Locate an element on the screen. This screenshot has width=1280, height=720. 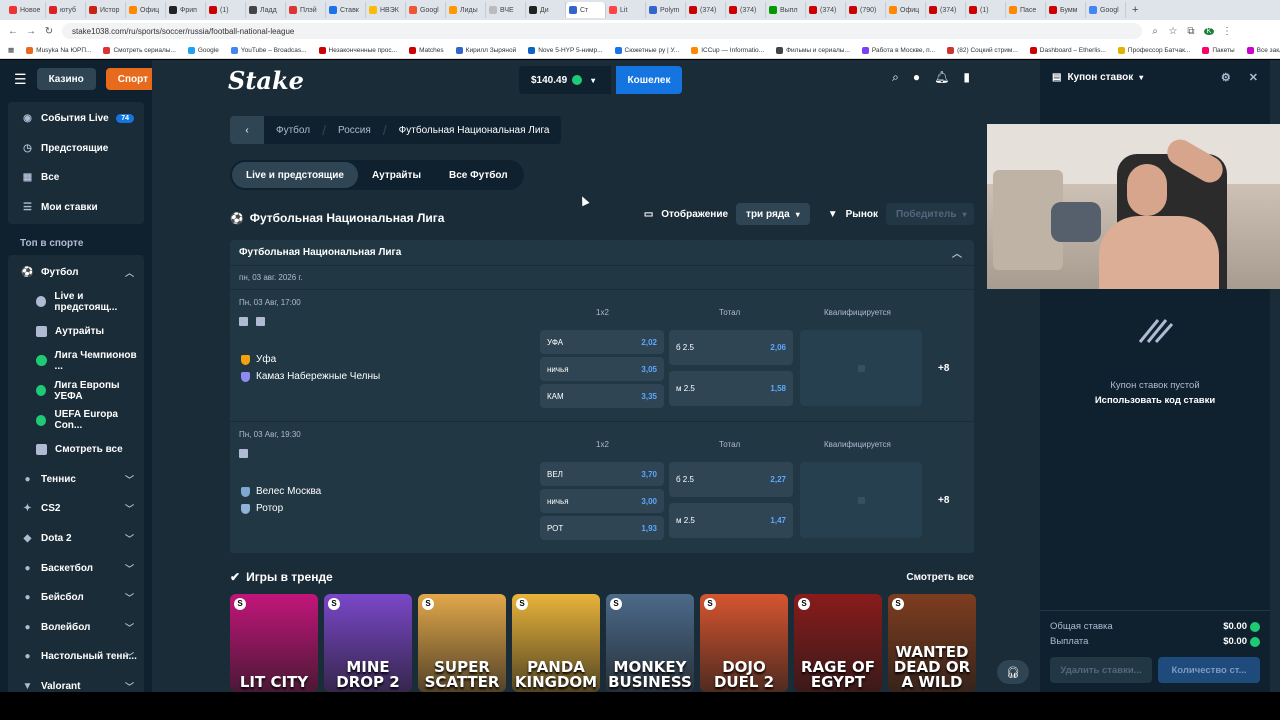
game-card: S SUPER SCATTER is located at coordinates (462, 643).